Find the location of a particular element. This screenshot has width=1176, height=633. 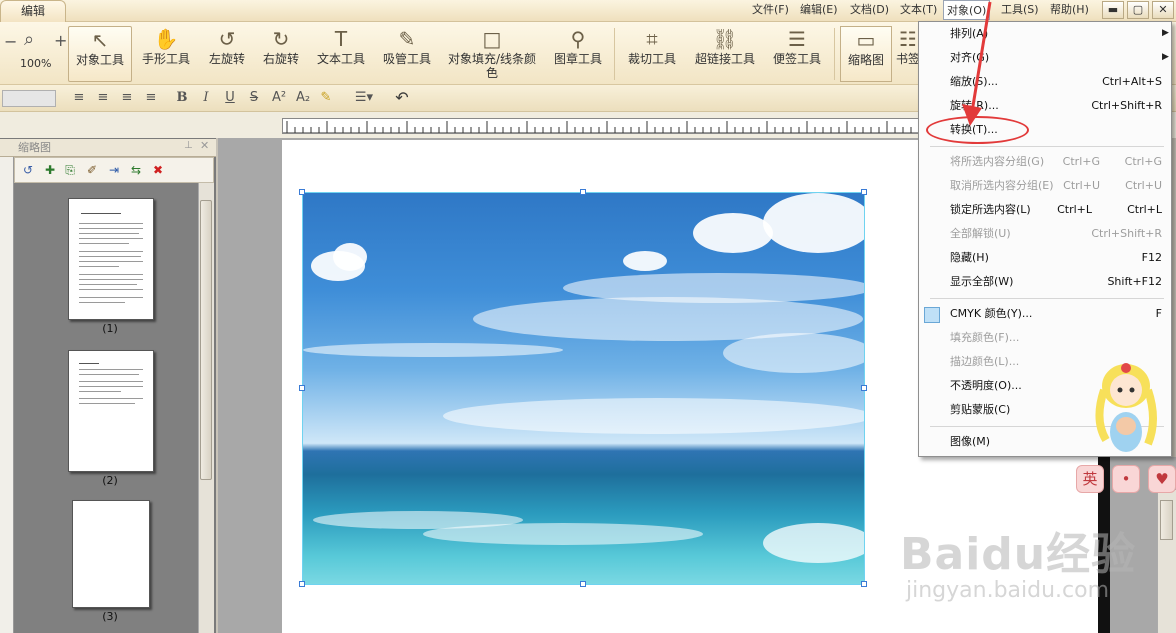

submenu-arrow-icon: ▶ is located at coordinates (1165, 33).